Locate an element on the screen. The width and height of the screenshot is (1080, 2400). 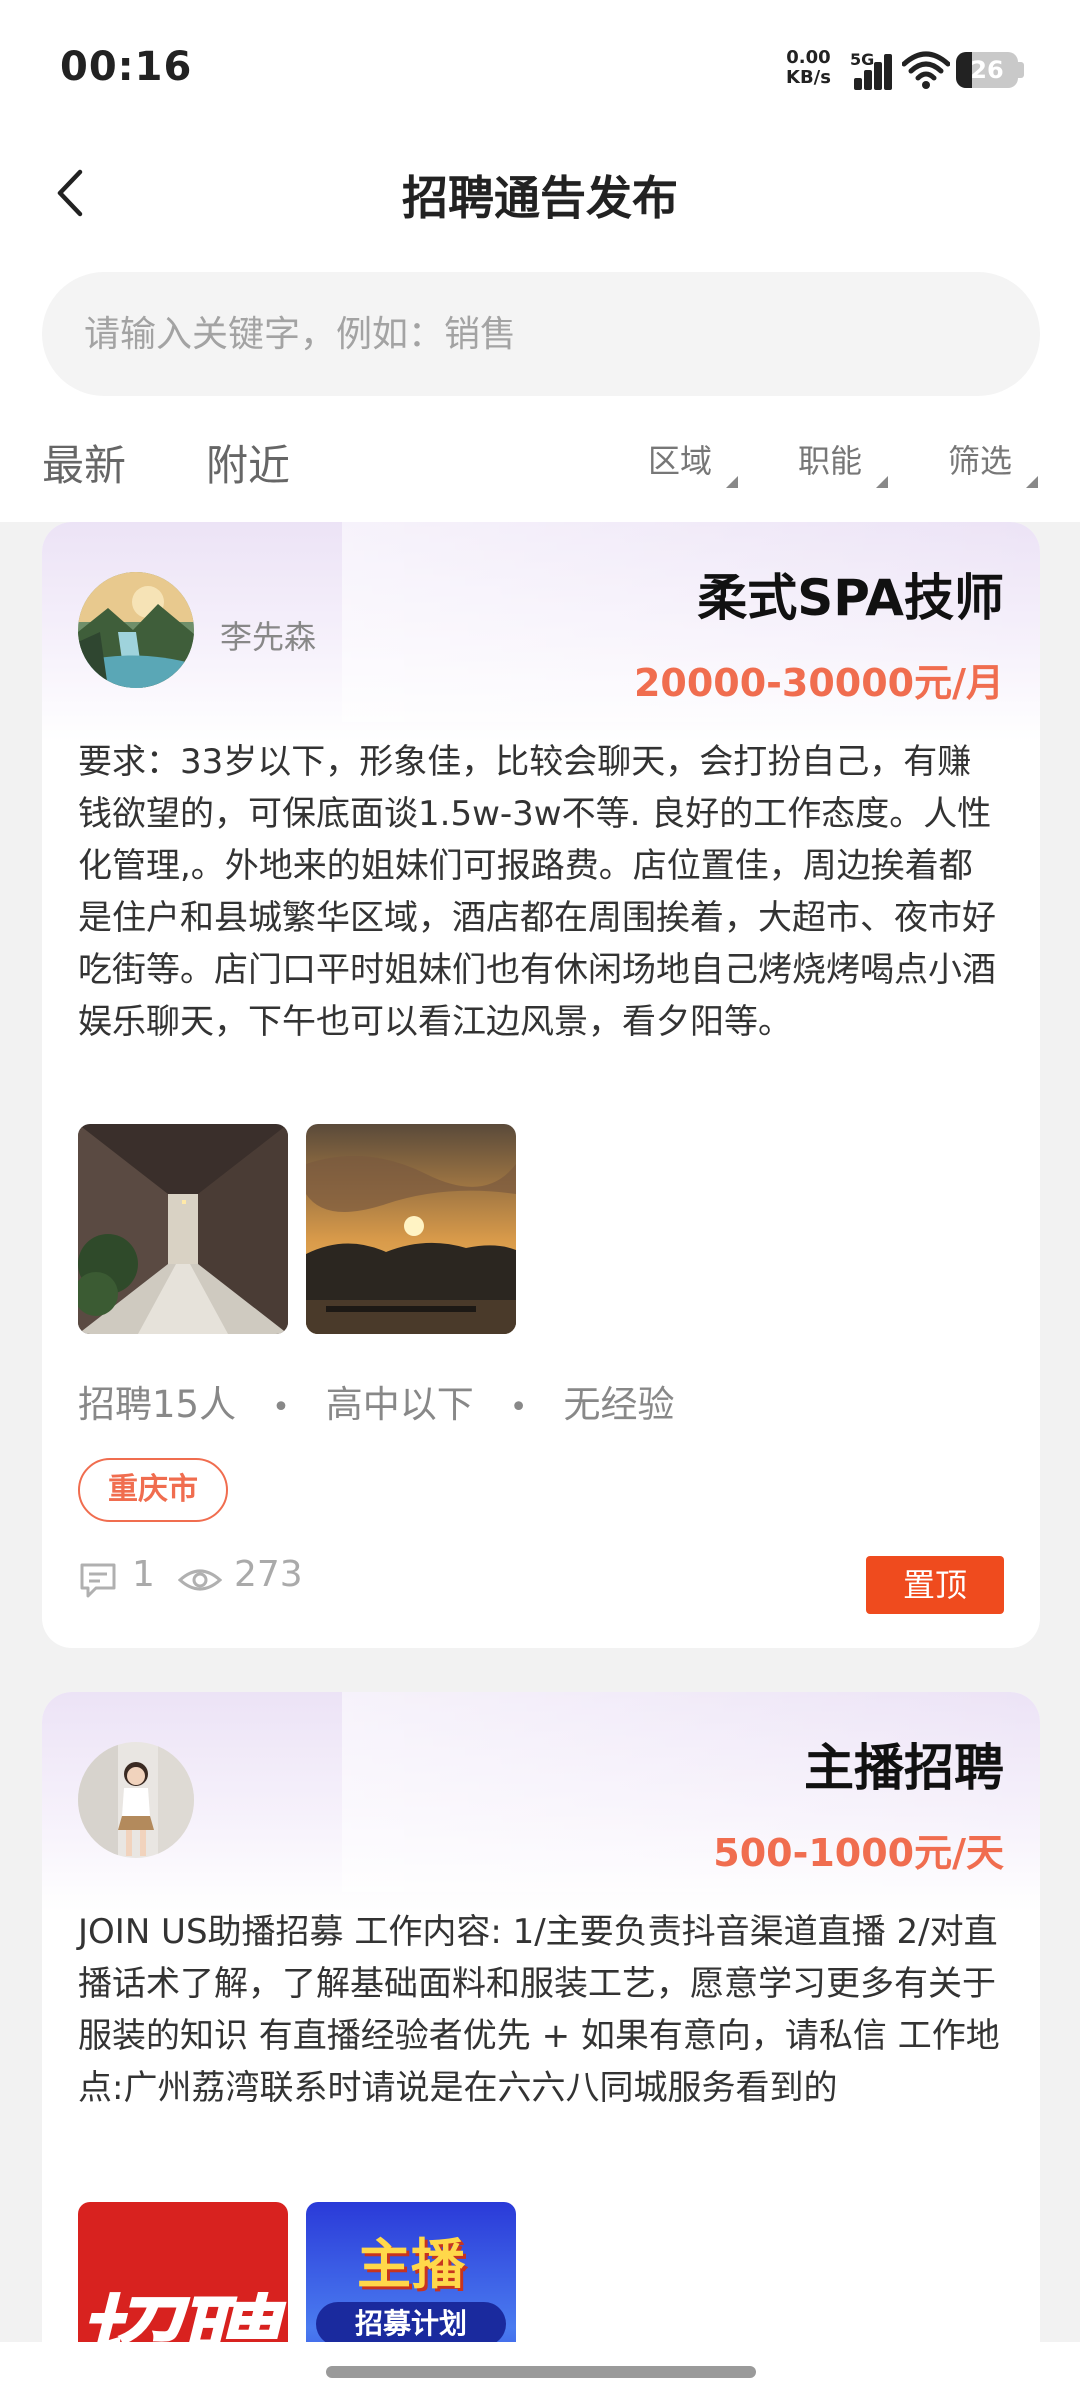
education: 高中以下 is located at coordinates (399, 1404).